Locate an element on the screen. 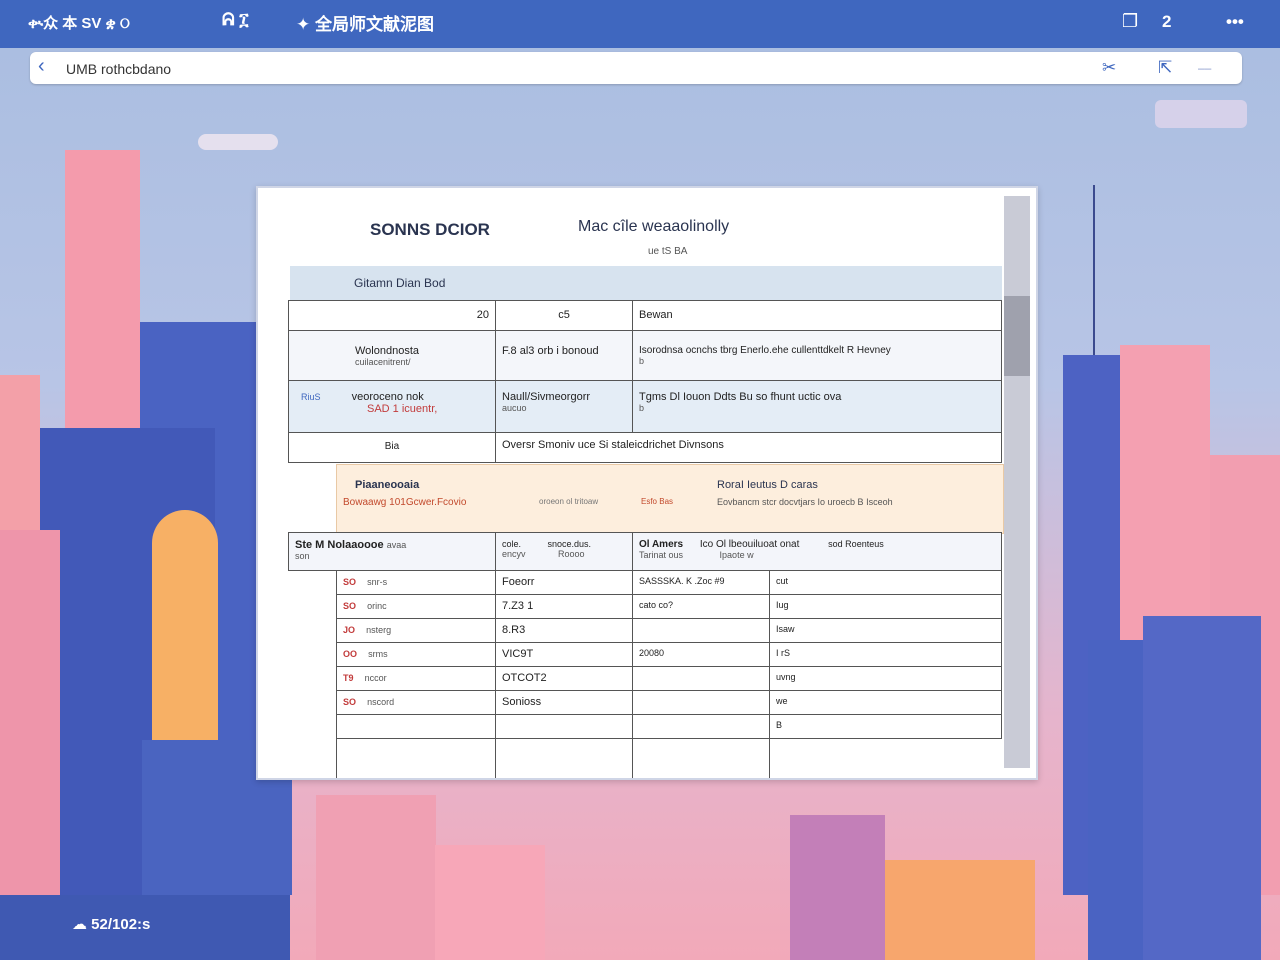  list-cell-detail: SASSSKA. K .Zoc #9 is located at coordinates (701, 582).